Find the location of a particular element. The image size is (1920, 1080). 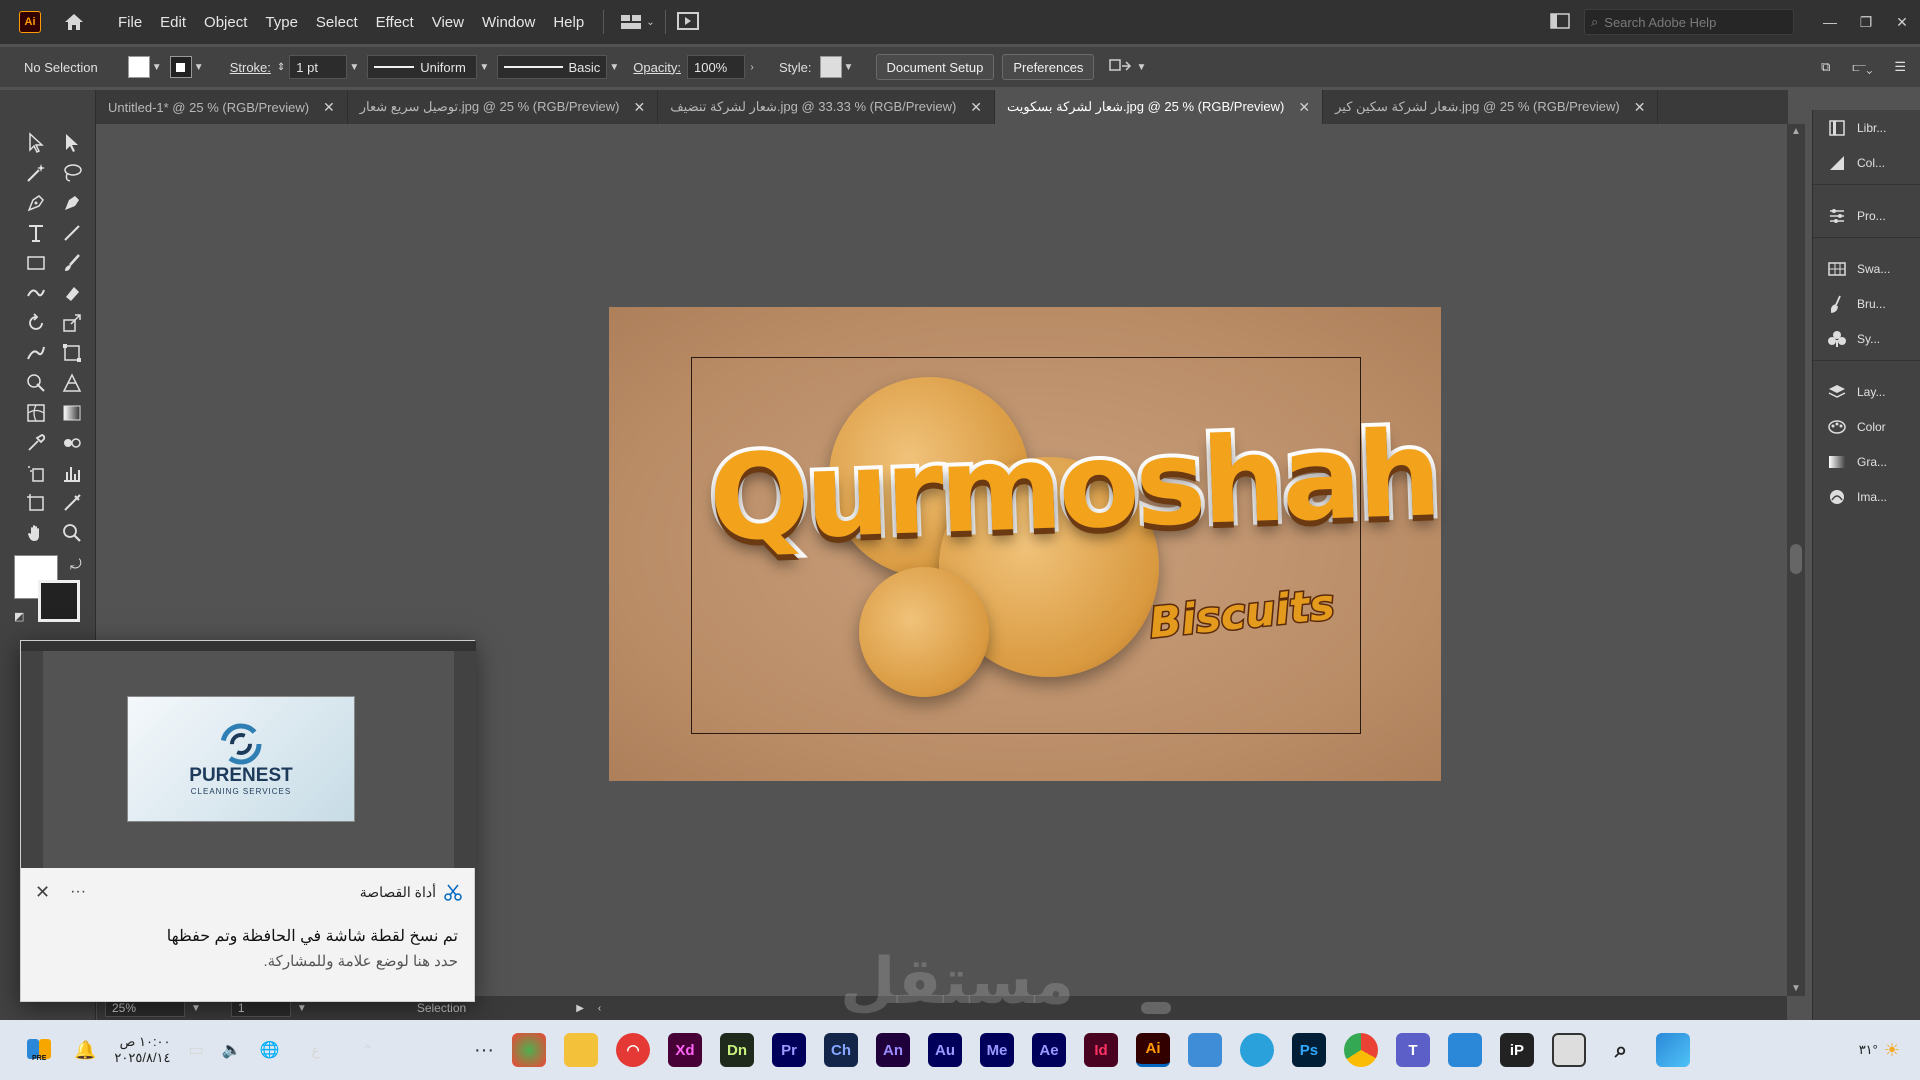

menu-type: Type is located at coordinates (281, 22).